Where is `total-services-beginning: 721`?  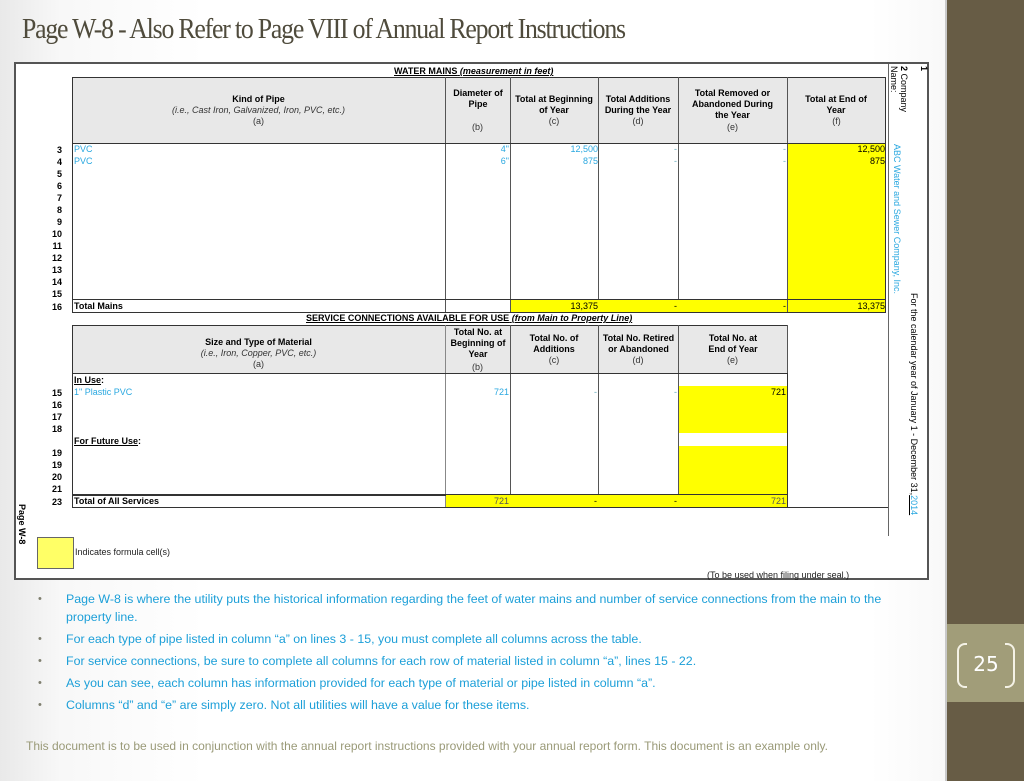 total-services-beginning: 721 is located at coordinates (501, 501).